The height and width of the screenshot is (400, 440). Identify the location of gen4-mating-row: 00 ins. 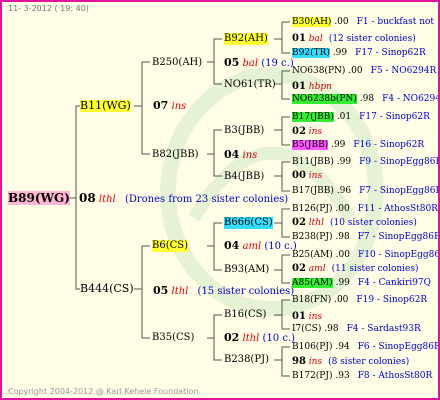
(310, 176).